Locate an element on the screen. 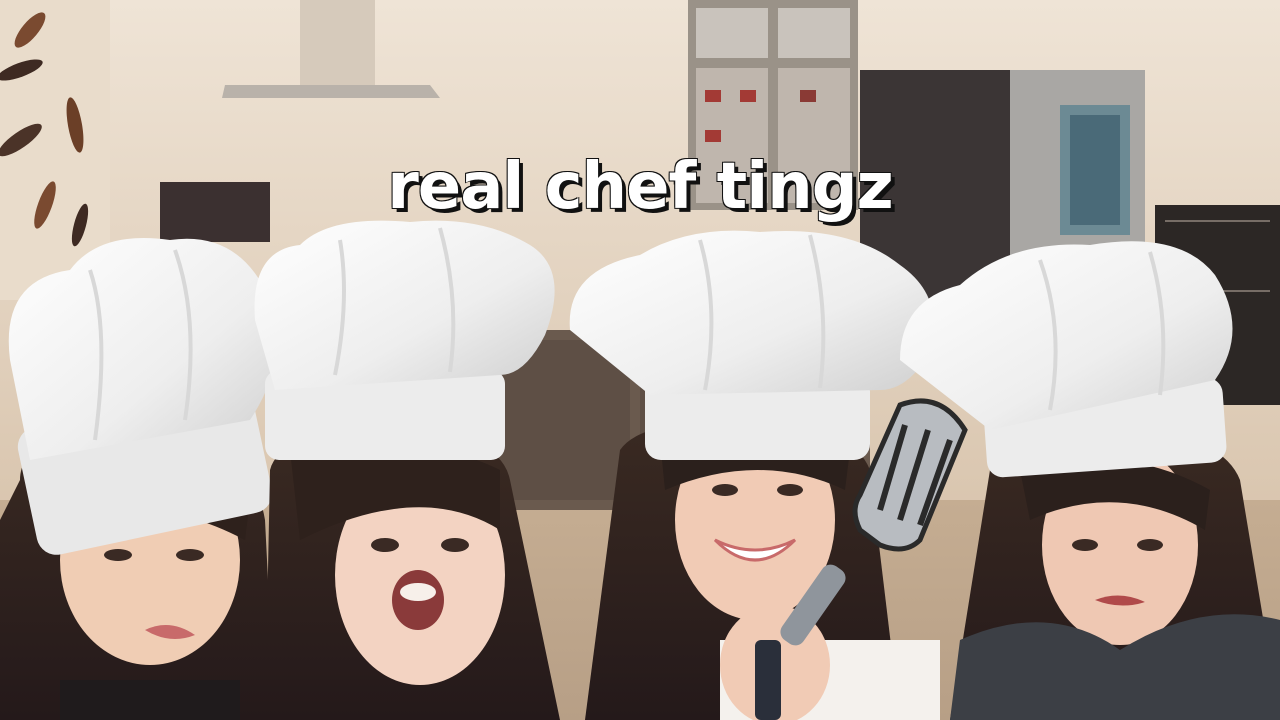 The width and height of the screenshot is (1280, 720). chef-hat-icon is located at coordinates (142, 396).